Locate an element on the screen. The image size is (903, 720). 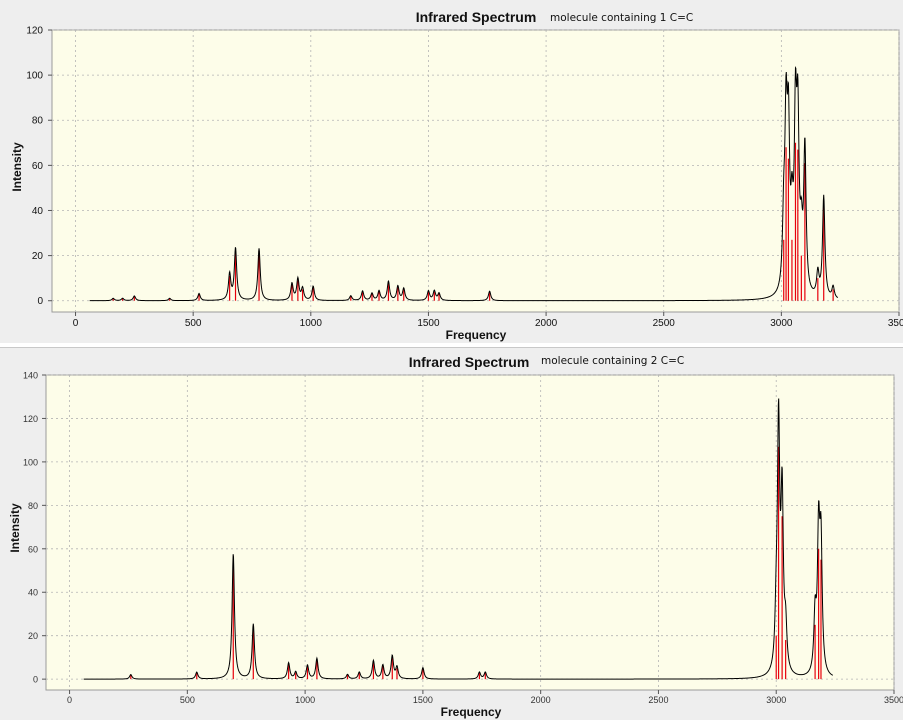
y-tick-label: 140 is located at coordinates (30, 376).